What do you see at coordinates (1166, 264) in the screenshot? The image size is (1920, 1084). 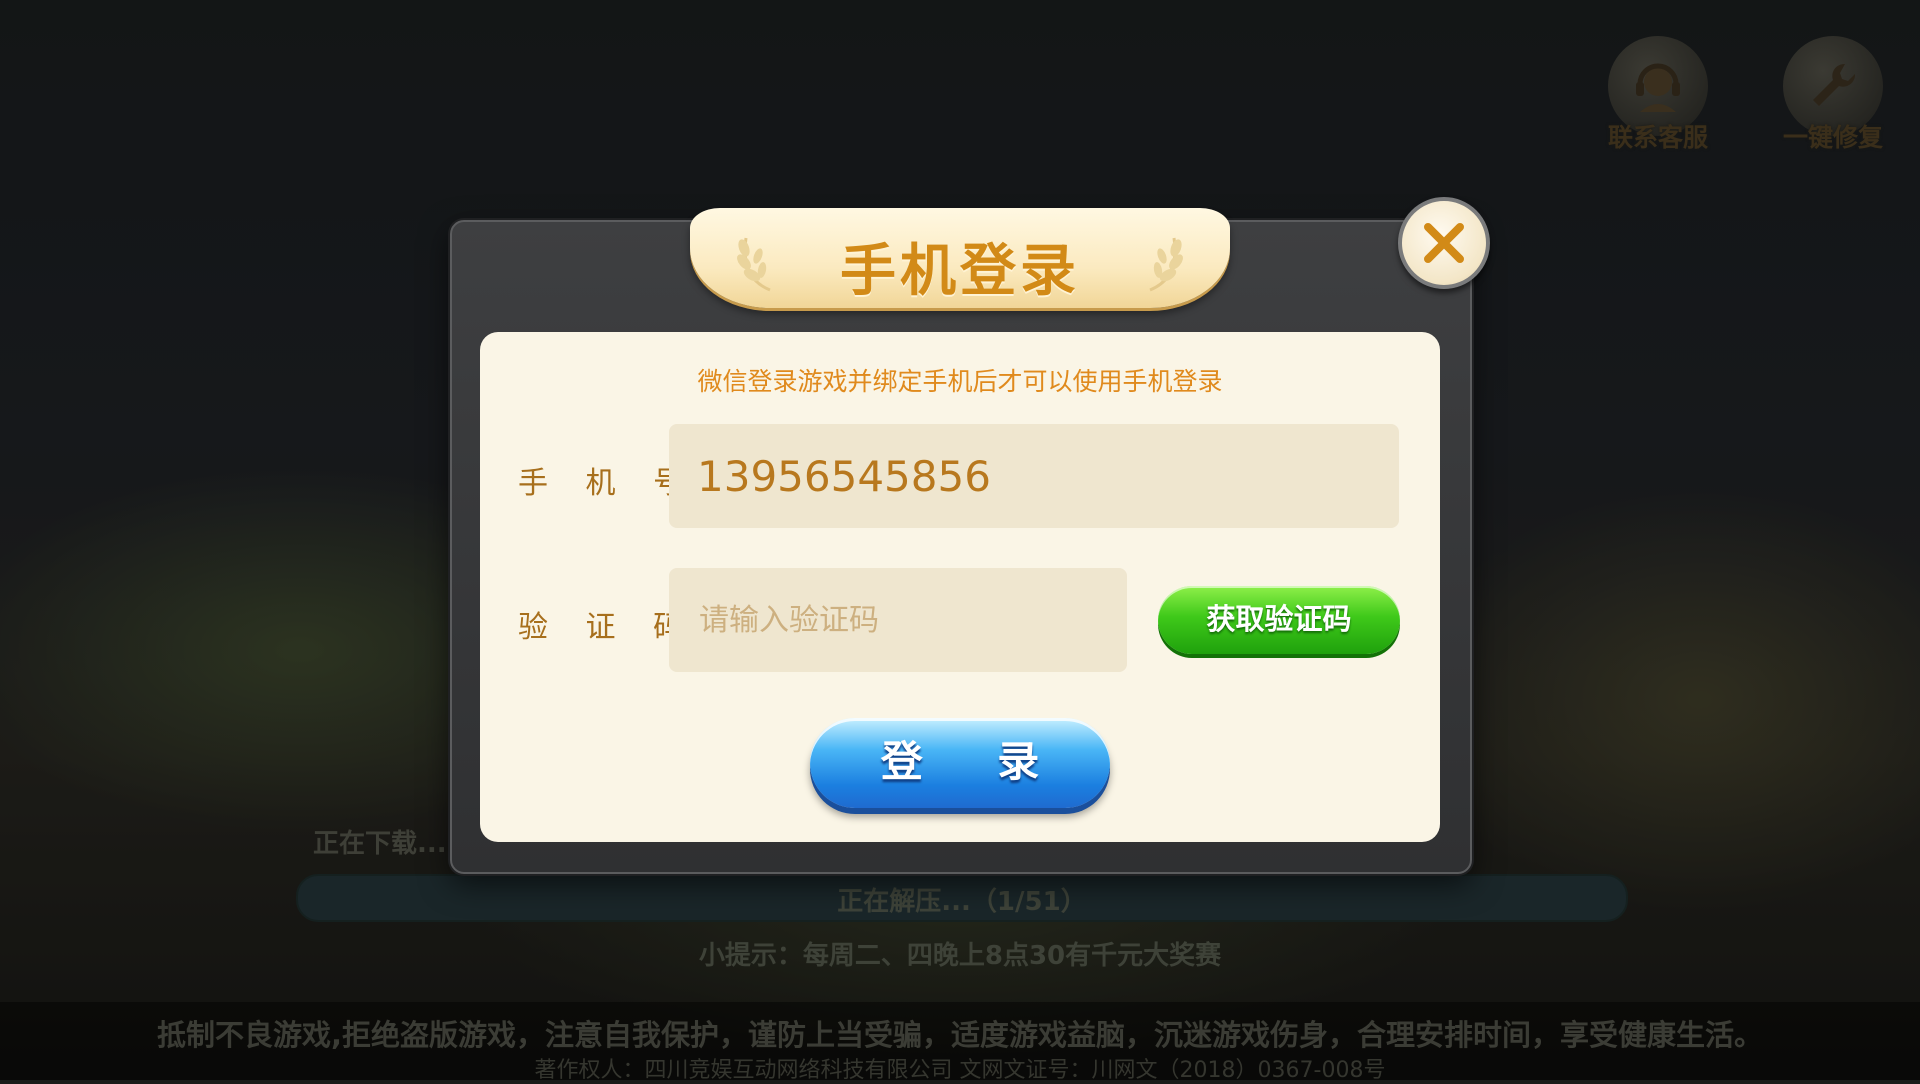 I see `laurel-icon` at bounding box center [1166, 264].